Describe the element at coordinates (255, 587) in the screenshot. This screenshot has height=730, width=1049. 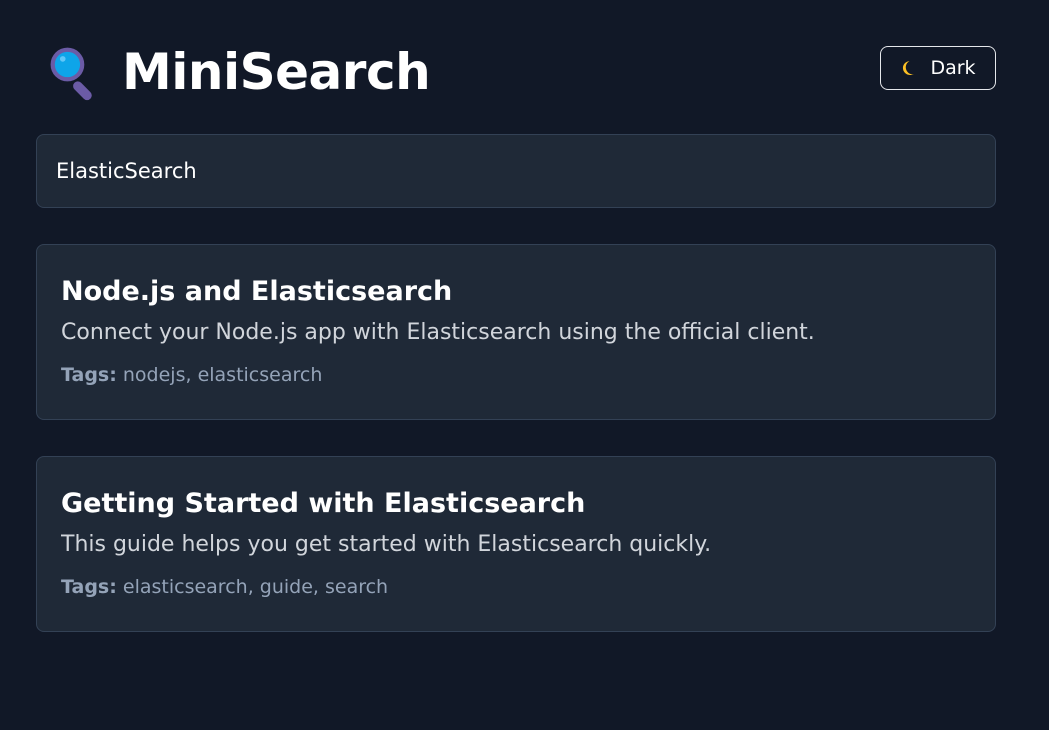
I see `tags-list: elasticsearch, guide, search` at that location.